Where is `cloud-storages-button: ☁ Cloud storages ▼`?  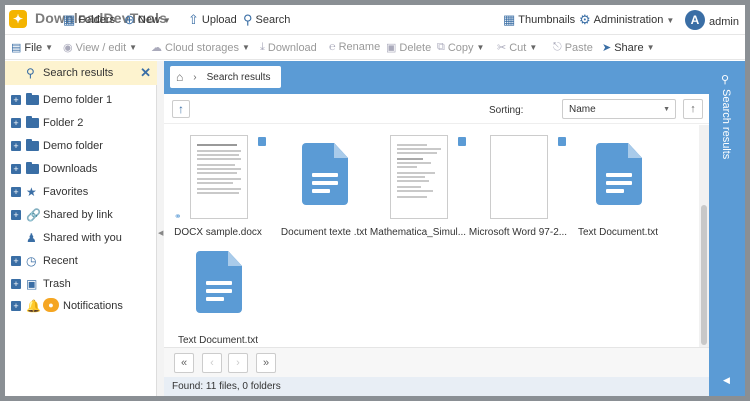
cloud-storages-button: ☁ Cloud storages ▼ is located at coordinates (200, 48).